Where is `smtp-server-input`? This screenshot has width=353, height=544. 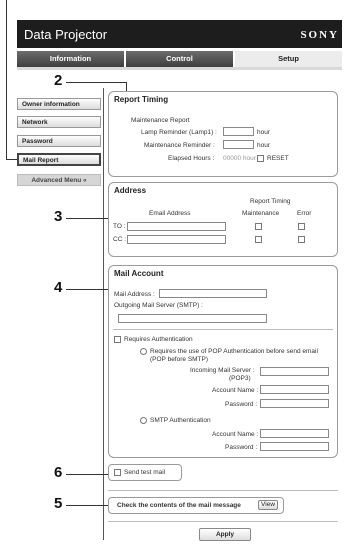 smtp-server-input is located at coordinates (192, 318).